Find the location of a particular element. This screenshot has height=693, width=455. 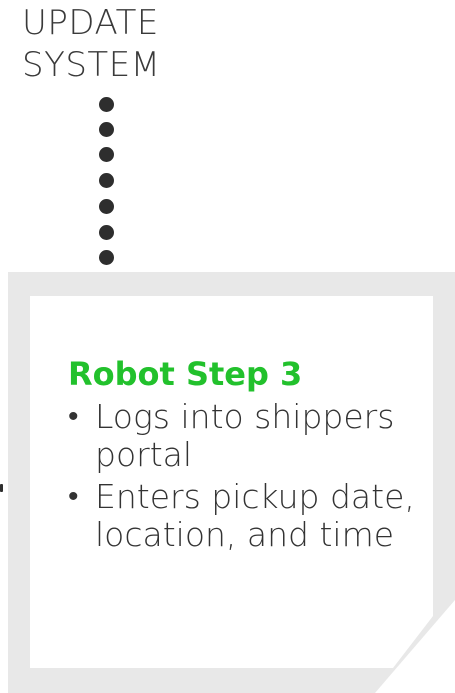

card-title: Robot Step 3 is located at coordinates (185, 374).